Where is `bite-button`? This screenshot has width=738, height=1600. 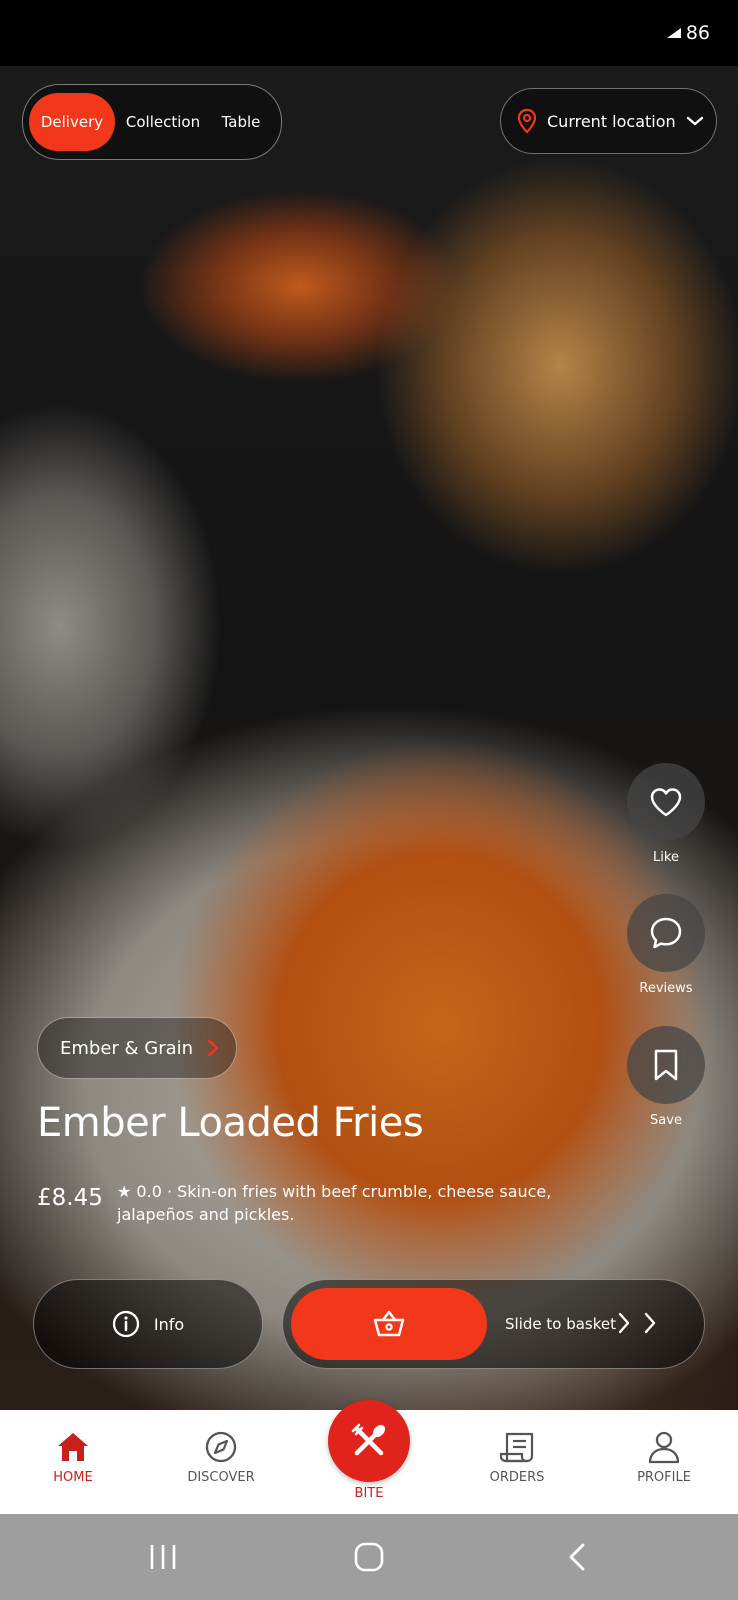
bite-button is located at coordinates (369, 1441).